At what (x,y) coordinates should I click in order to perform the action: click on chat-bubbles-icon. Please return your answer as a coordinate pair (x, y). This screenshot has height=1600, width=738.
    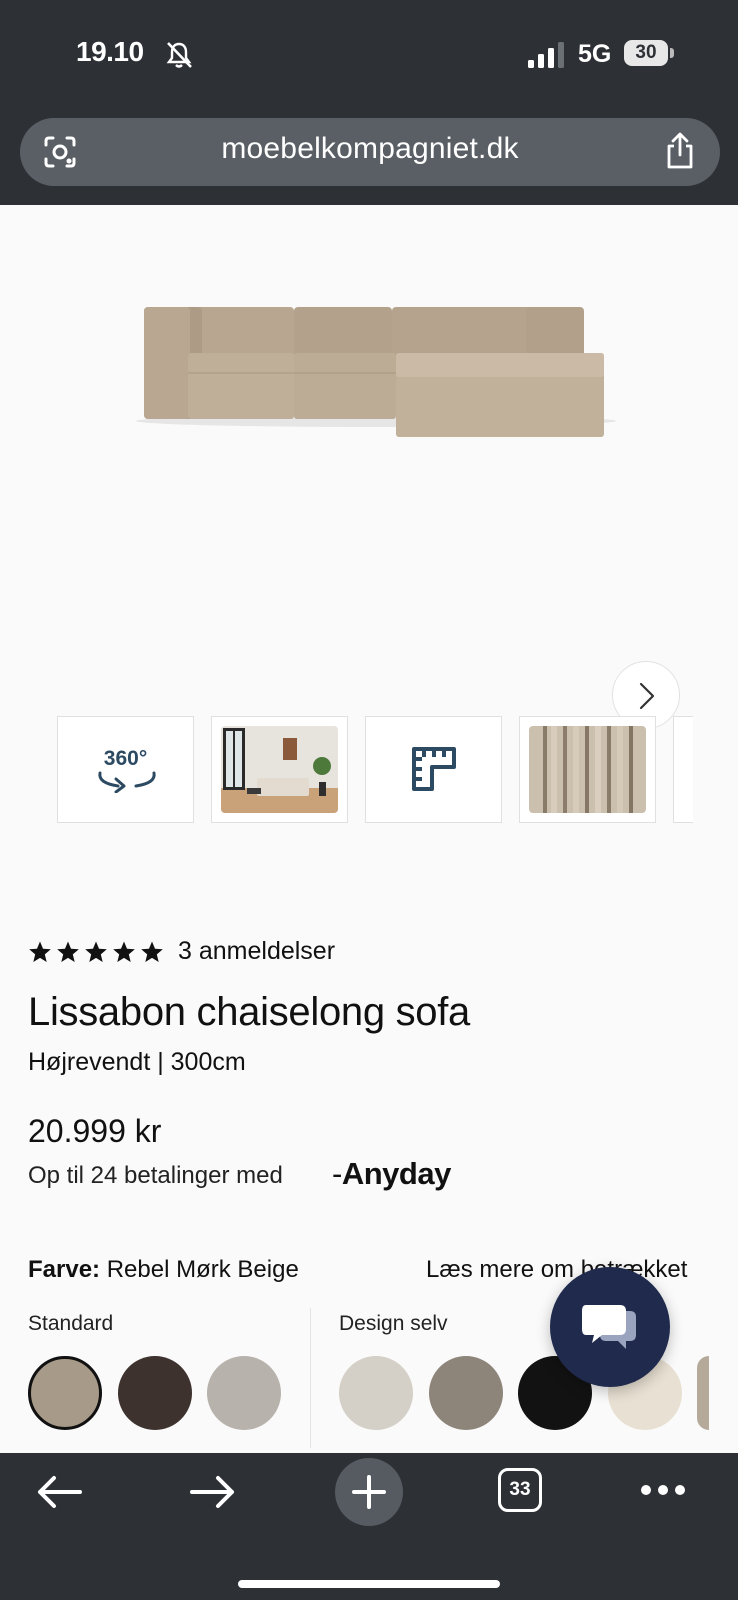
    Looking at the image, I should click on (609, 1327).